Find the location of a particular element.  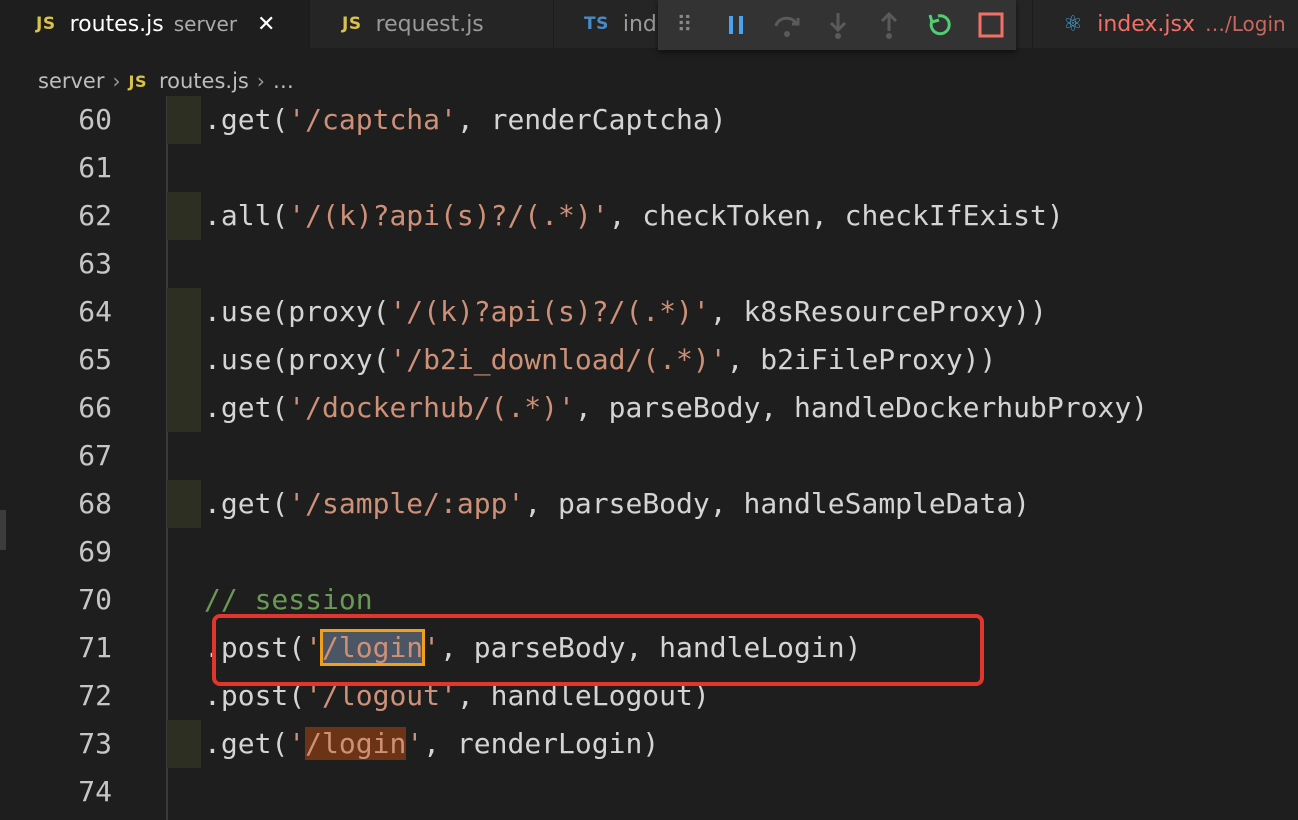

tab-label: request.js is located at coordinates (429, 24).